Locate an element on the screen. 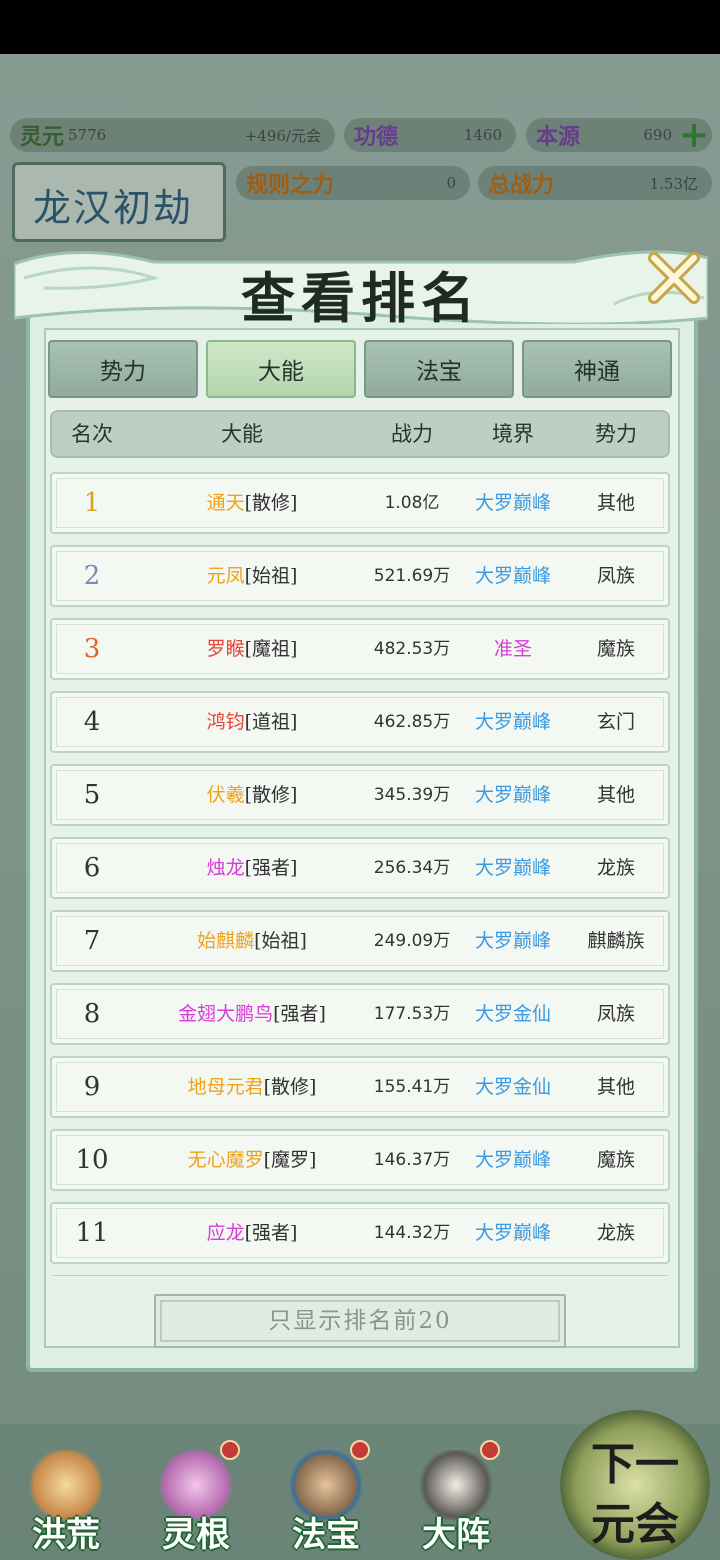 The image size is (720, 1560). name-cell: 元凤[始祖] is located at coordinates (252, 576).